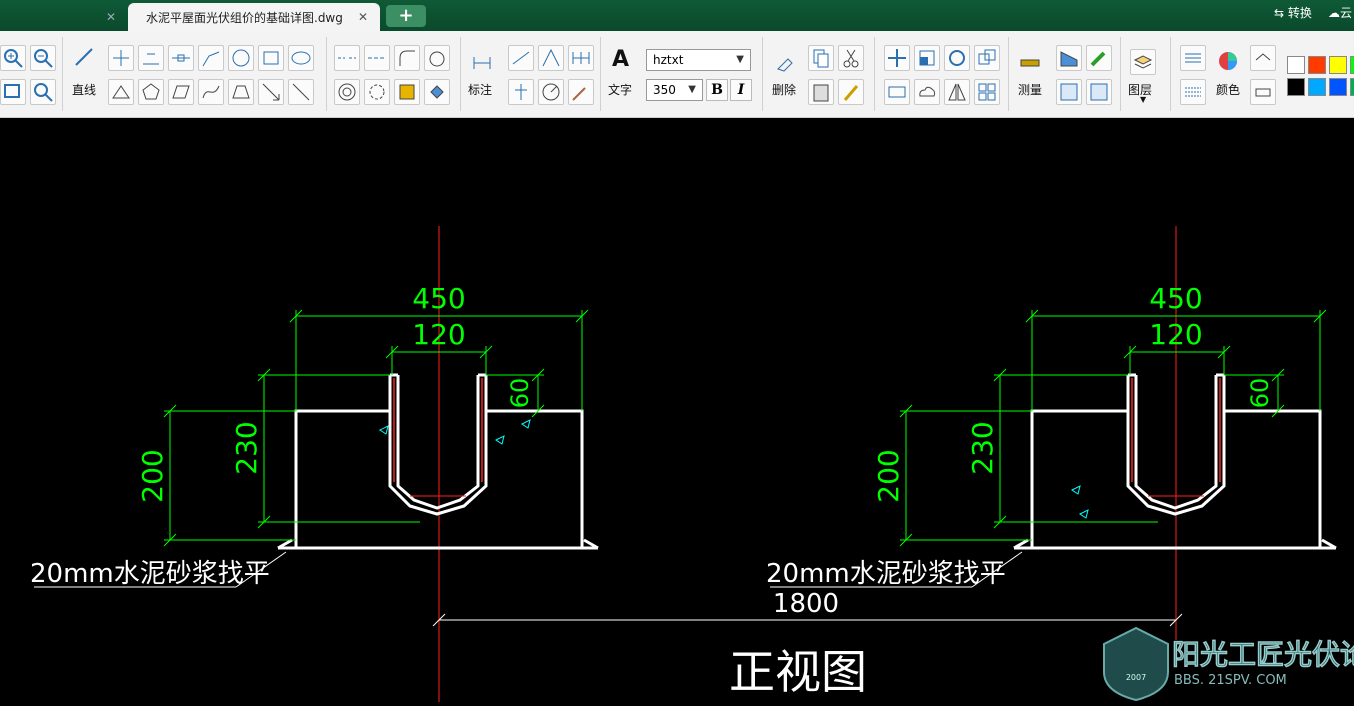 The height and width of the screenshot is (706, 1354). Describe the element at coordinates (85, 58) in the screenshot. I see `line-tool-icon` at that location.